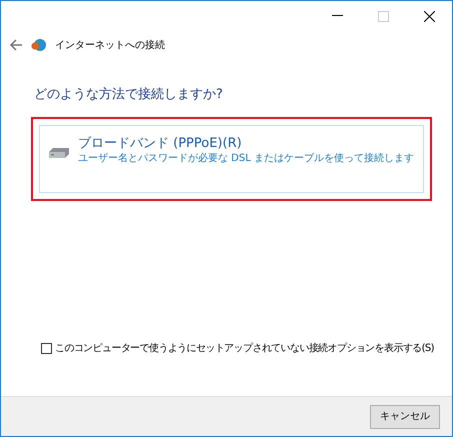  What do you see at coordinates (39, 45) in the screenshot?
I see `globe-icon` at bounding box center [39, 45].